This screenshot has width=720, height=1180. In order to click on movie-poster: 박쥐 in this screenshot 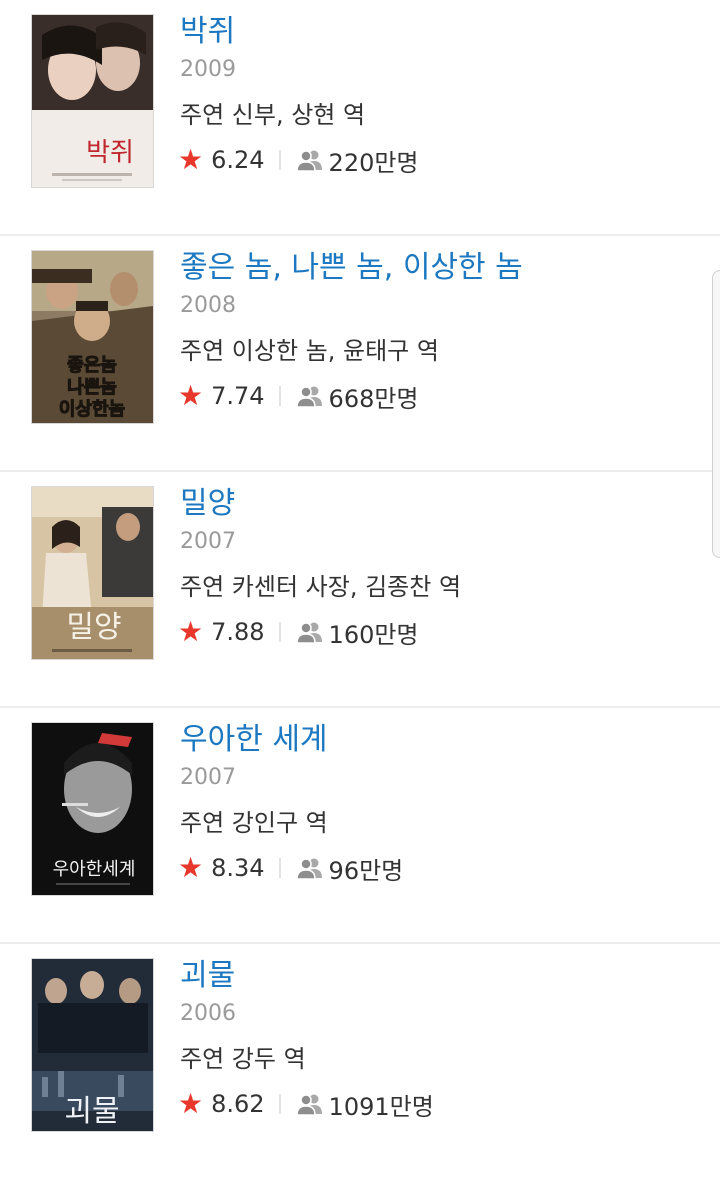, I will do `click(92, 101)`.